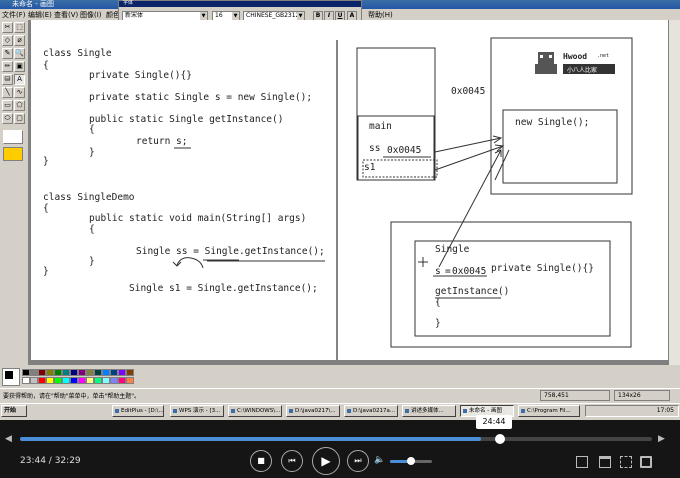 Image resolution: width=680 pixels, height=478 pixels. Describe the element at coordinates (8, 439) in the screenshot. I see `prev-frame-icon: ◀` at that location.